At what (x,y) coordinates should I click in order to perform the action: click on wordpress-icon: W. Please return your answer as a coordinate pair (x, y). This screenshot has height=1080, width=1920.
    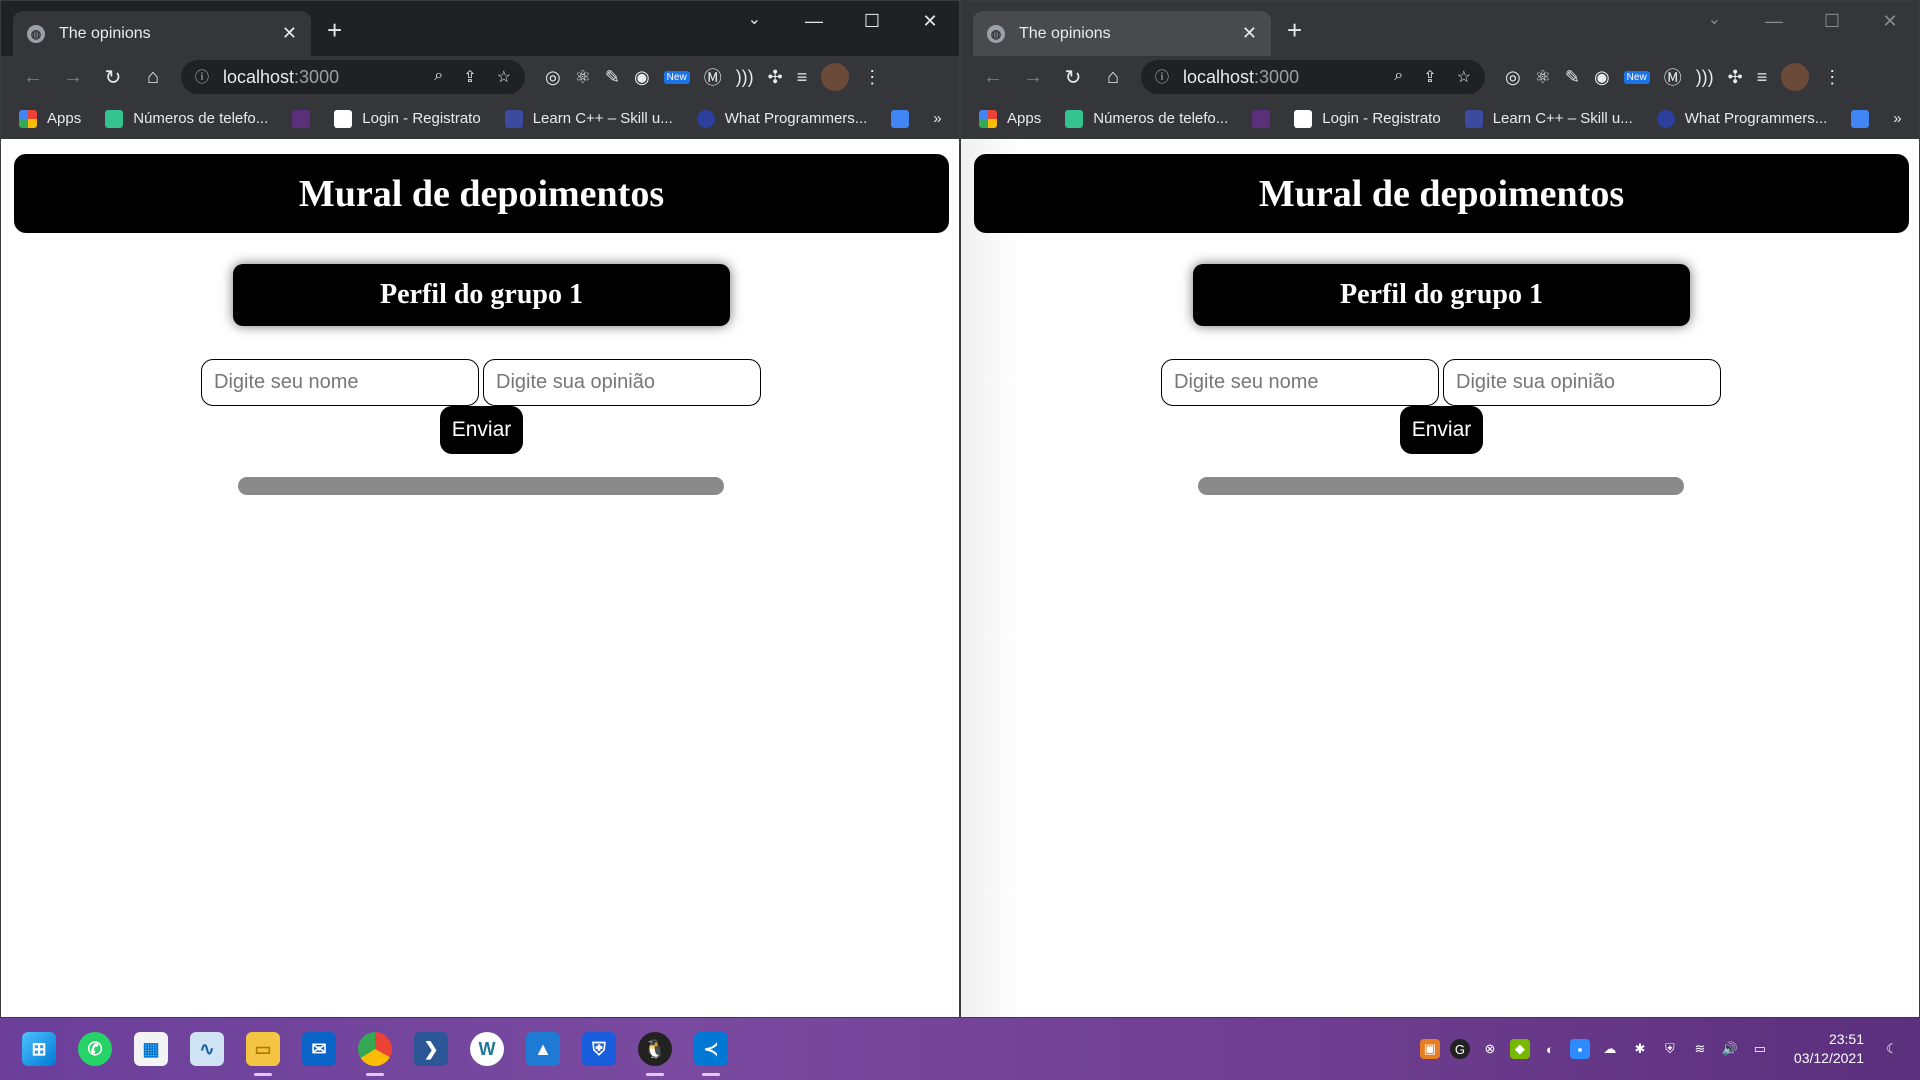
    Looking at the image, I should click on (487, 1049).